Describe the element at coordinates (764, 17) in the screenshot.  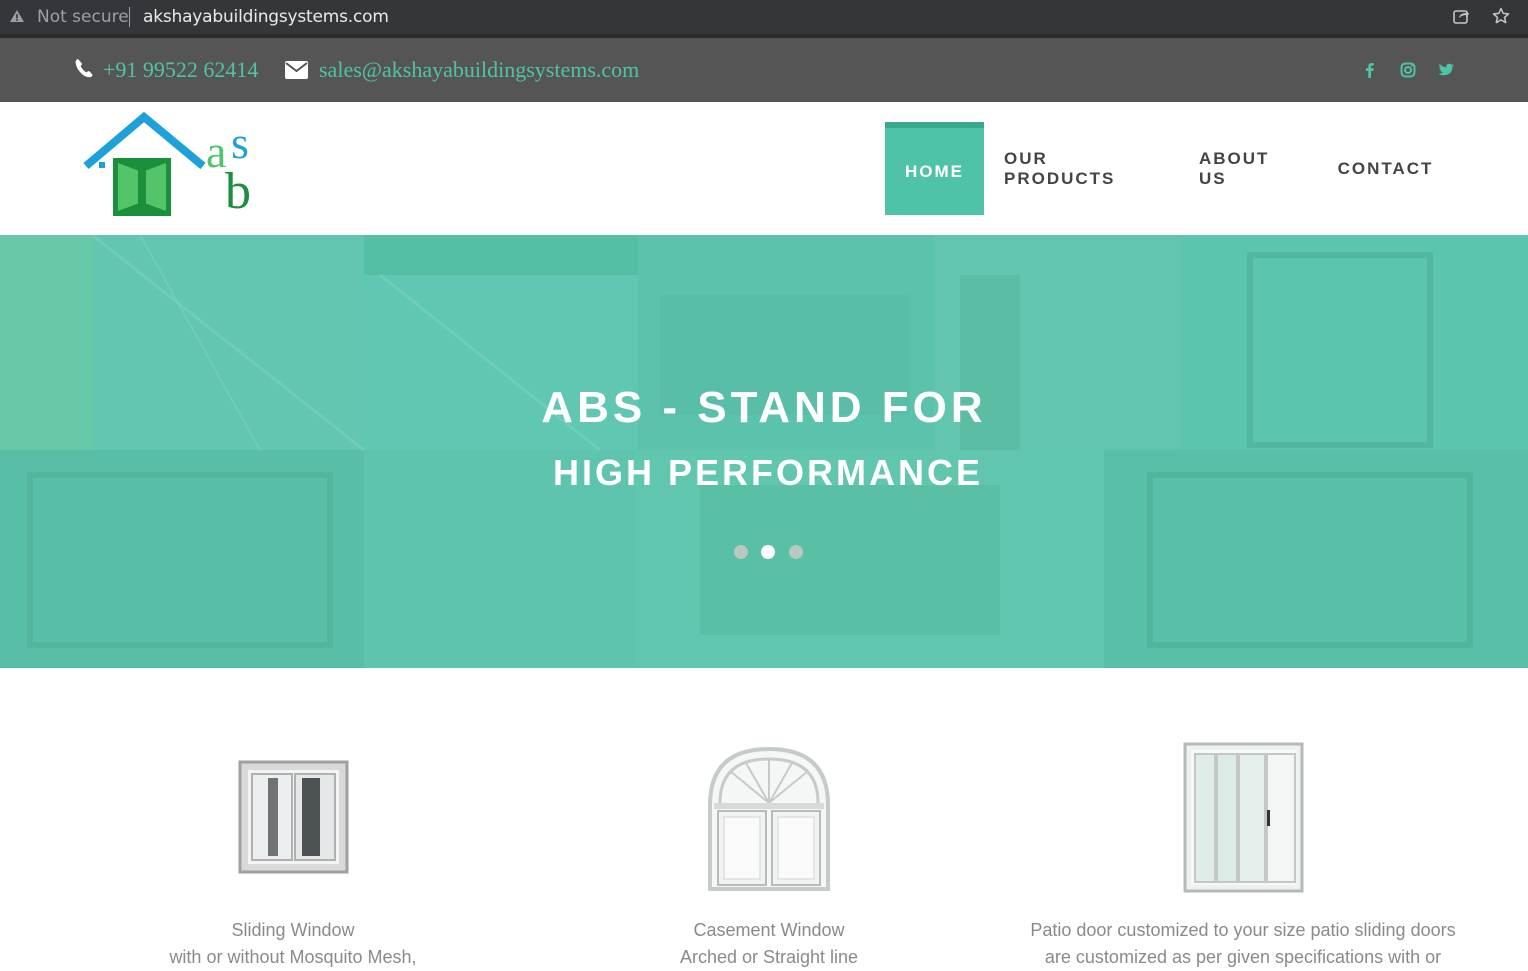
I see `browser-address-bar: Not secure akshayabuildingsystems.com` at that location.